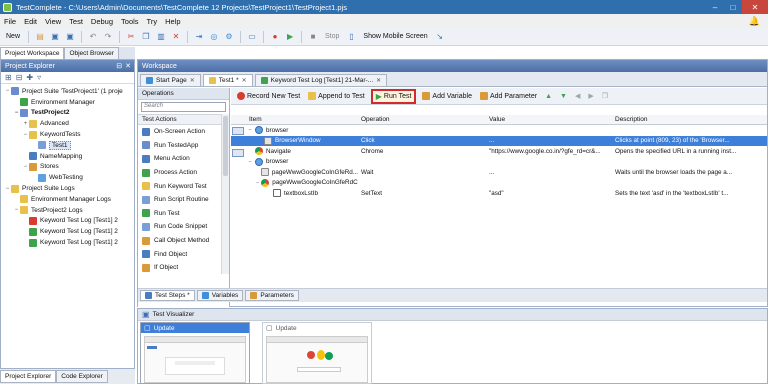 This screenshot has width=768, height=384. I want to click on indent-icon: ⇥, so click(199, 36).